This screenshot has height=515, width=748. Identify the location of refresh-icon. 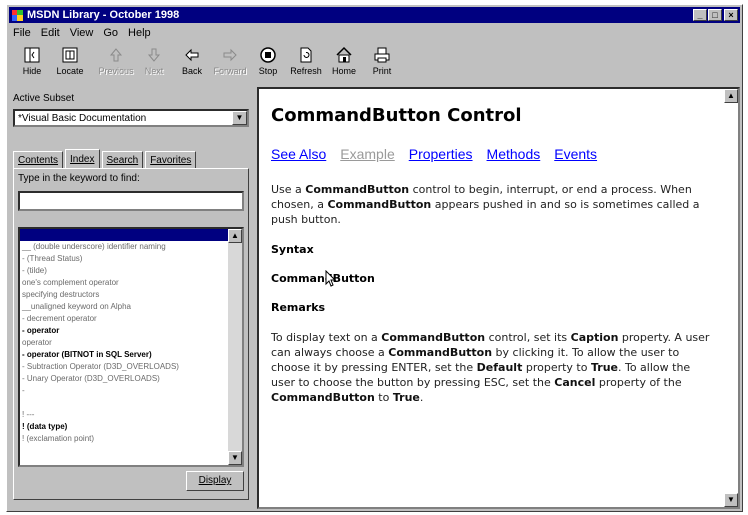
(306, 55).